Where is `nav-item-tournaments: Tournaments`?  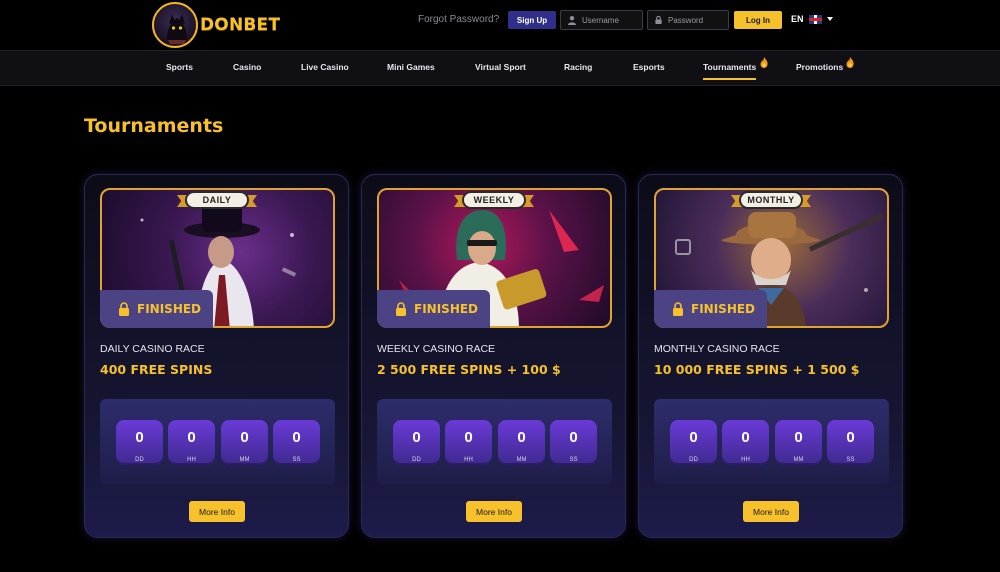 nav-item-tournaments: Tournaments is located at coordinates (735, 68).